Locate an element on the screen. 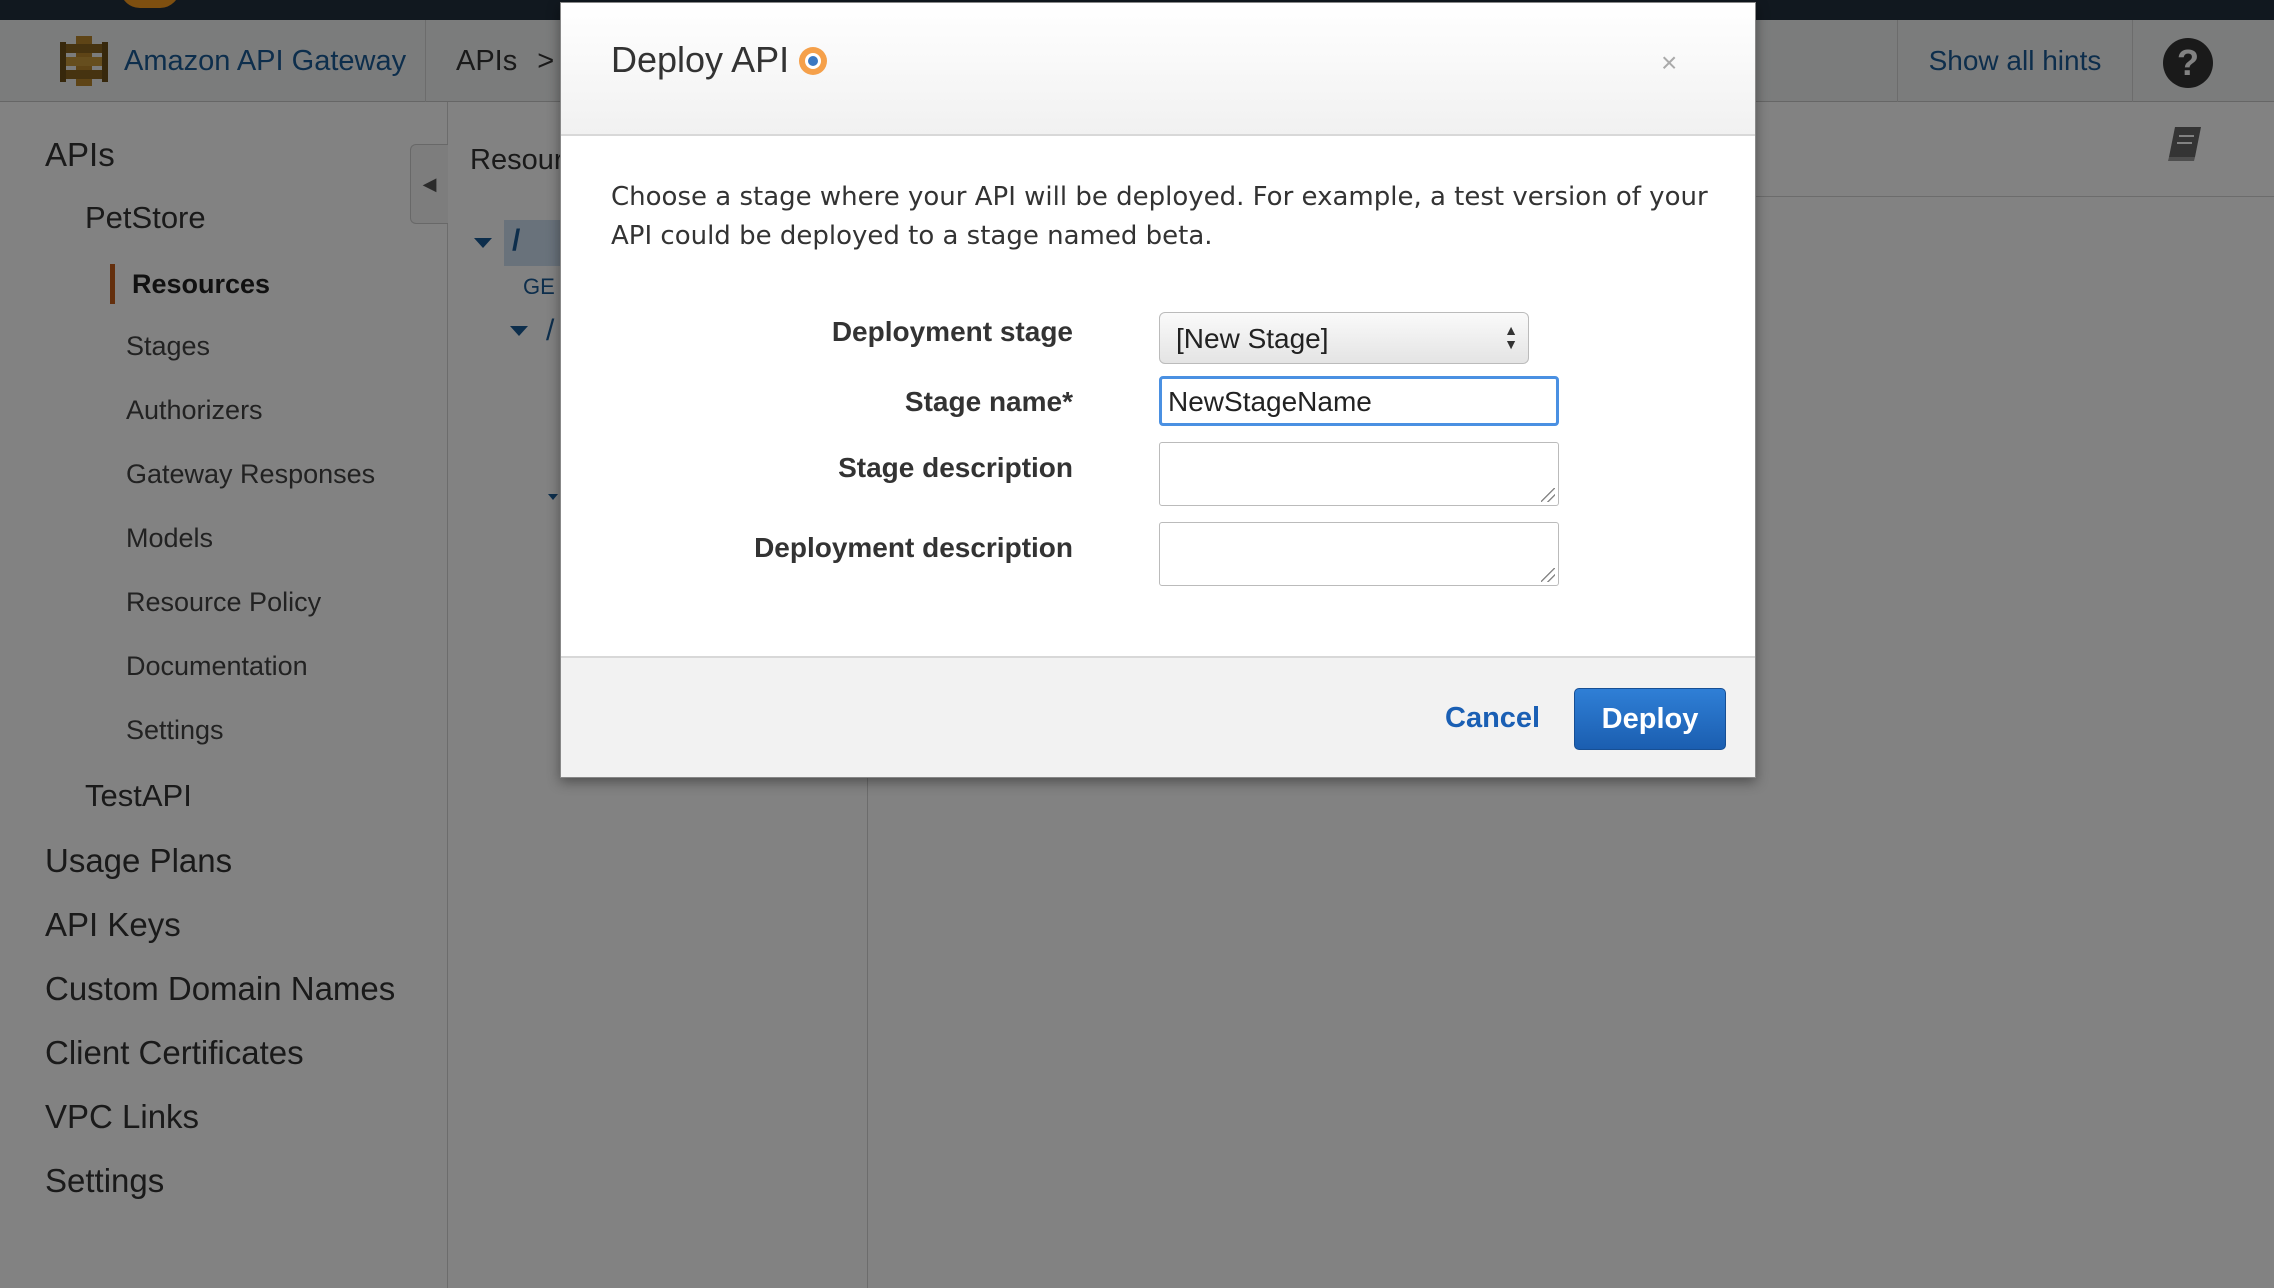 This screenshot has height=1288, width=2274. dialog-footer: Cancel Deploy is located at coordinates (1158, 716).